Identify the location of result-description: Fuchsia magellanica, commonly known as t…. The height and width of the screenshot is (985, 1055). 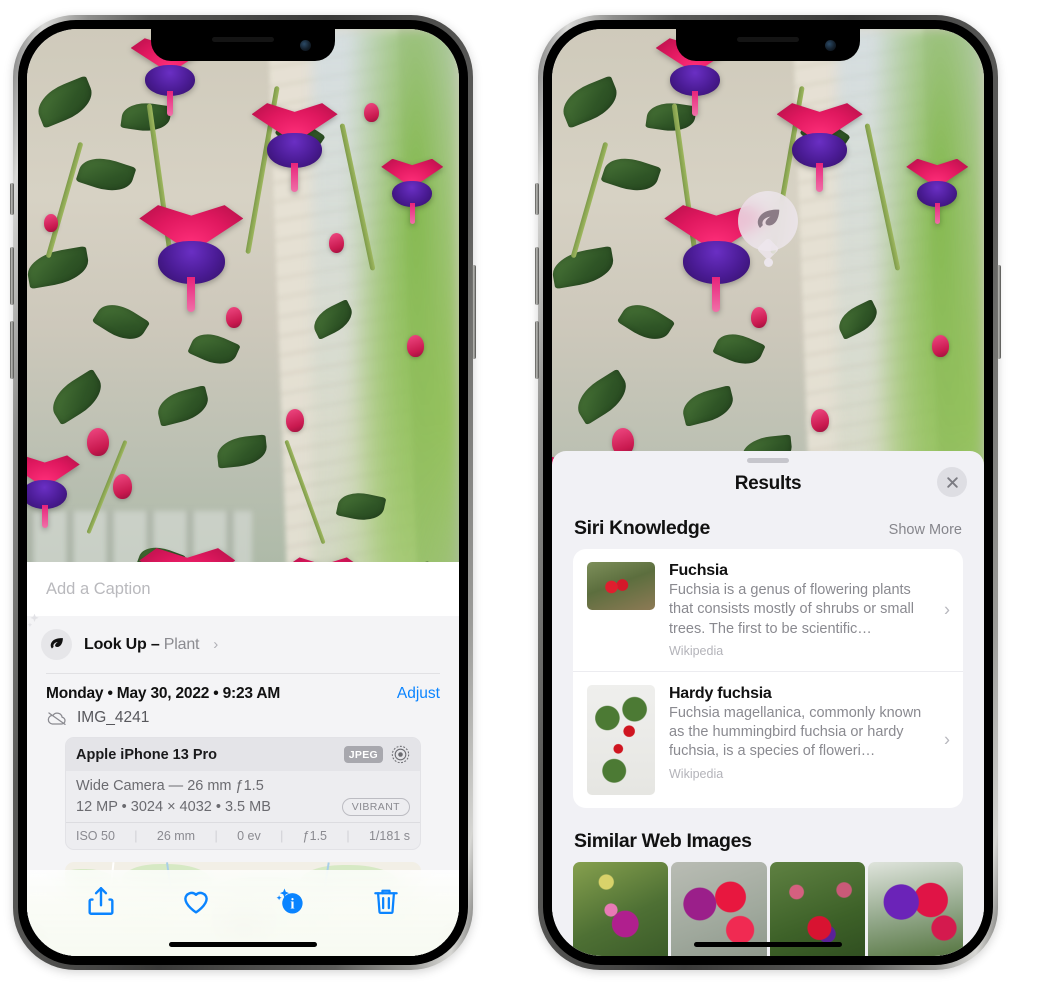
(795, 732).